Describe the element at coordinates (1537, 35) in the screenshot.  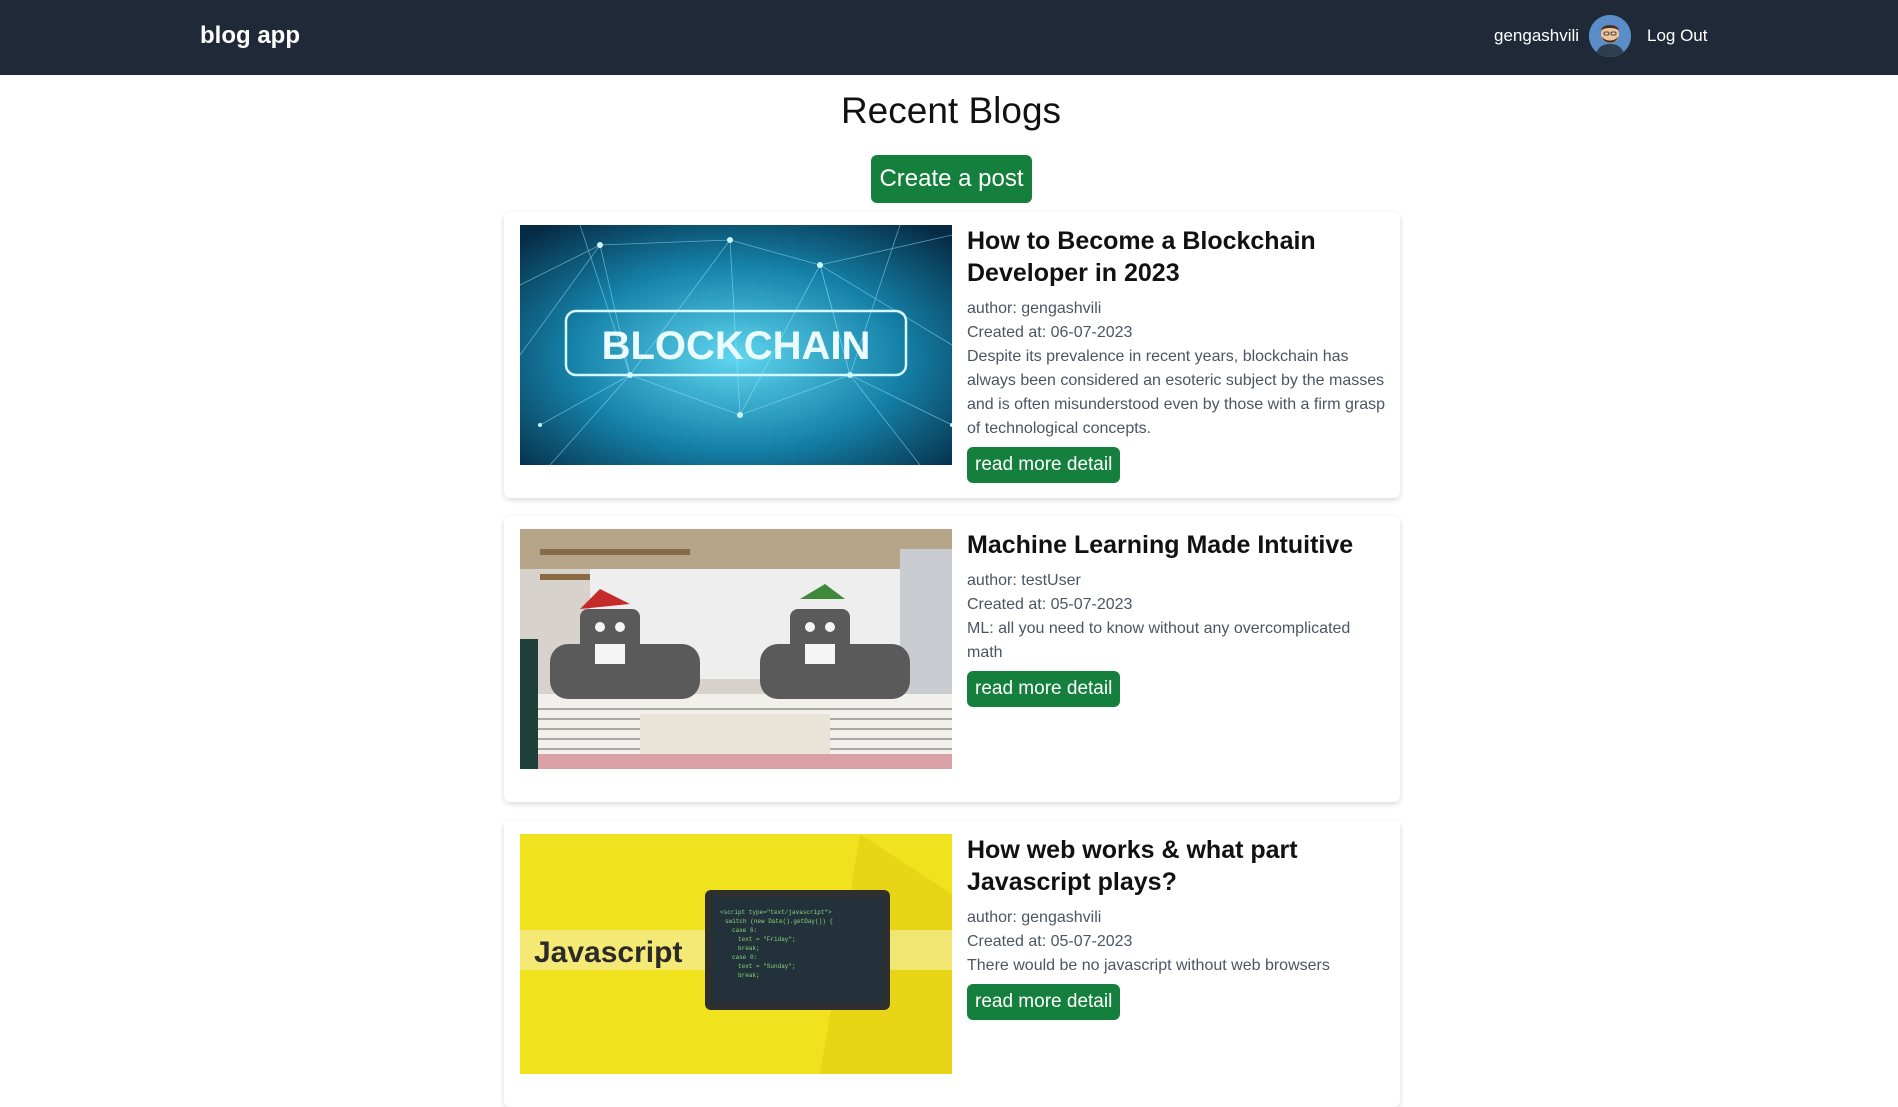
I see `username-label: gengashvili` at that location.